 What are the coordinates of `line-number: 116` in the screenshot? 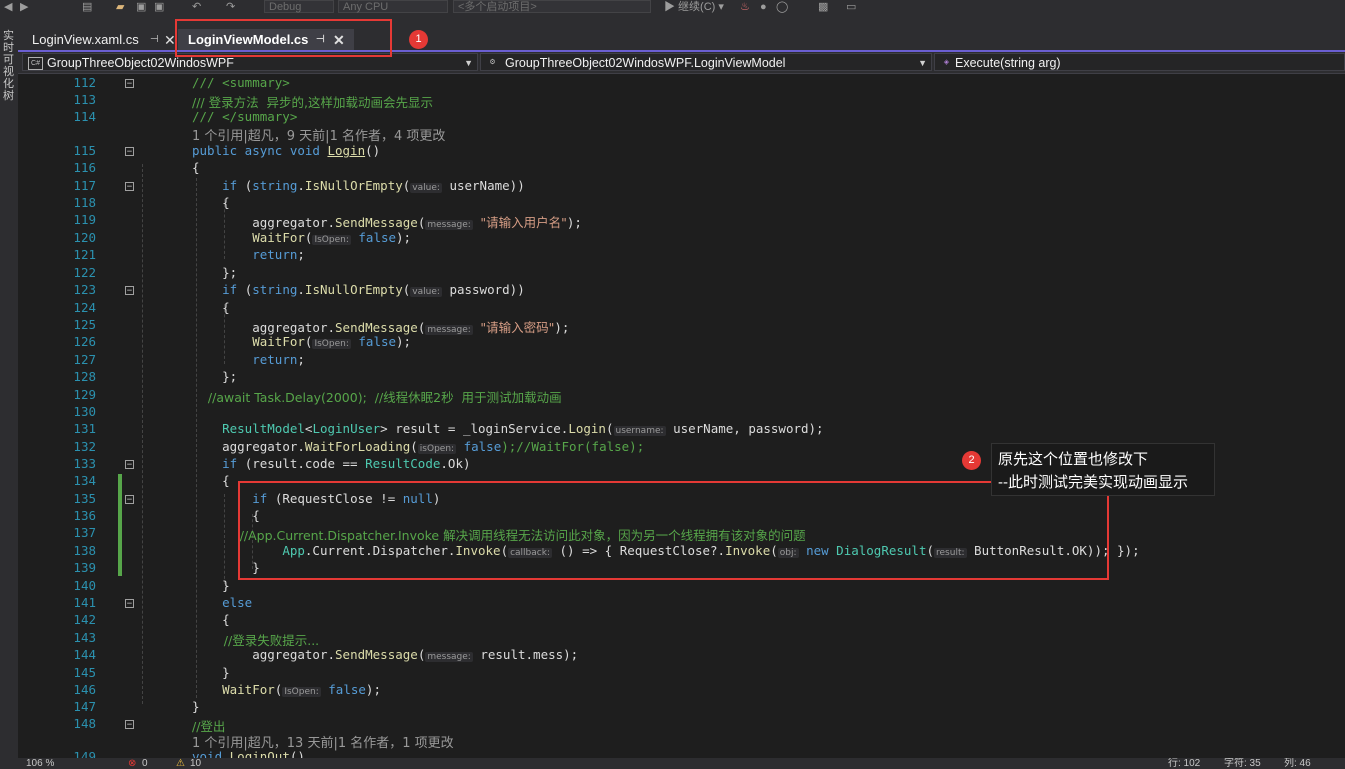 It's located at (84, 167).